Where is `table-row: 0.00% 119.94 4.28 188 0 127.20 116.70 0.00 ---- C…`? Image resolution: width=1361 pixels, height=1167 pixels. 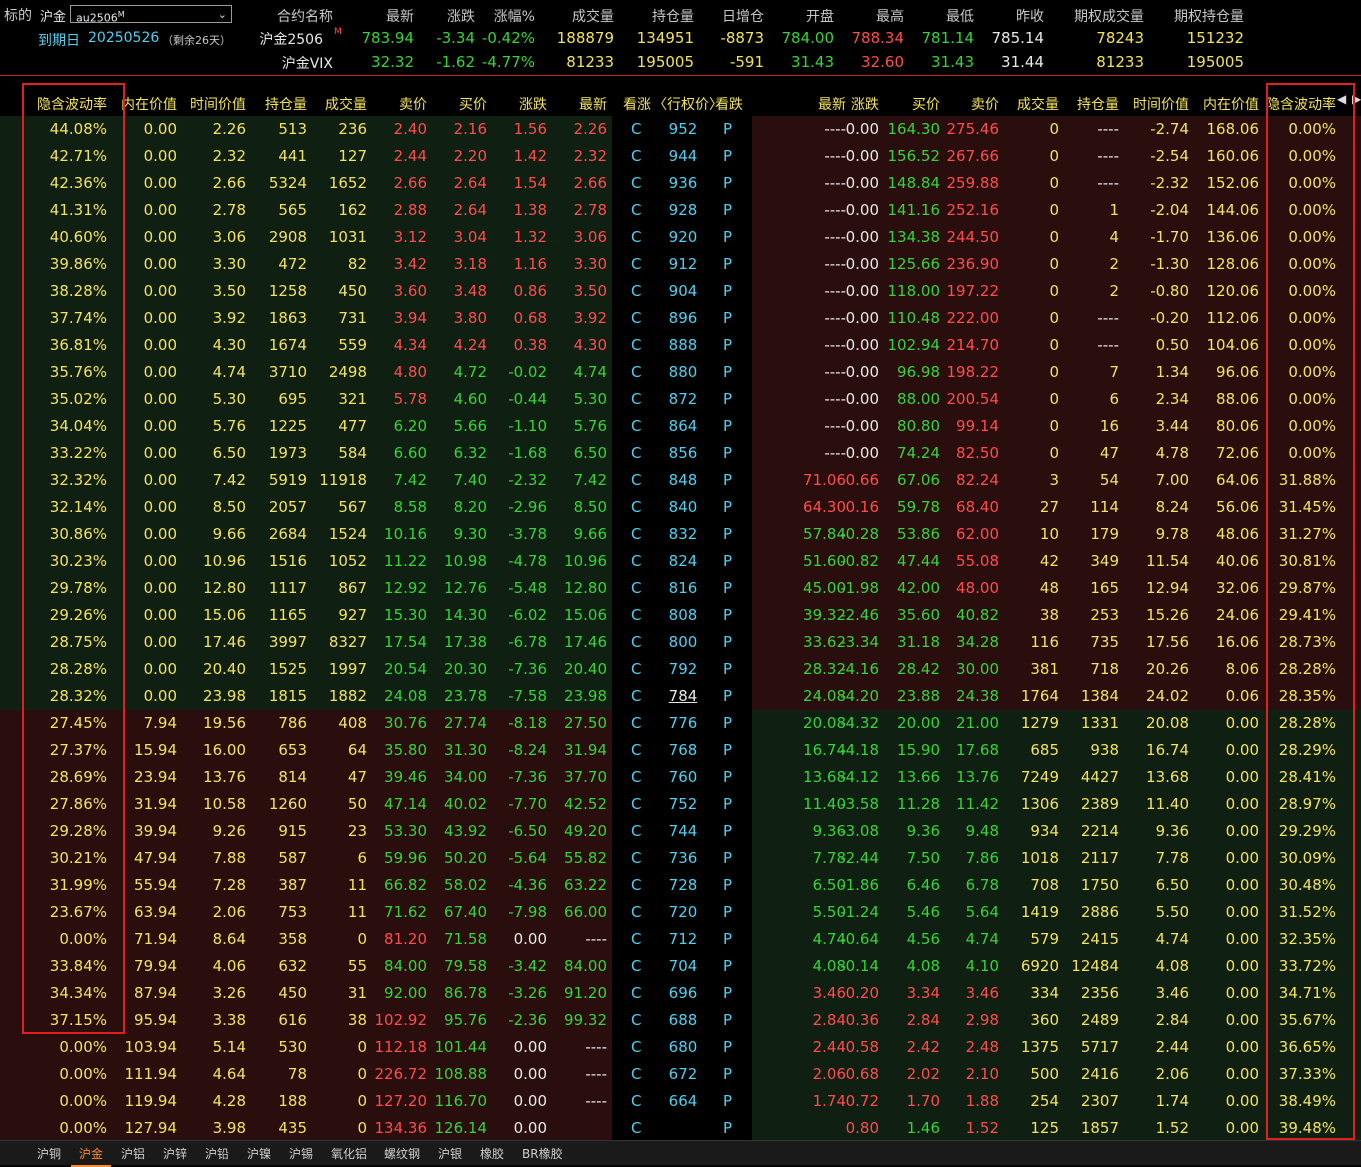
table-row: 0.00% 119.94 4.28 188 0 127.20 116.70 0.00 ---- C… is located at coordinates (680, 1101).